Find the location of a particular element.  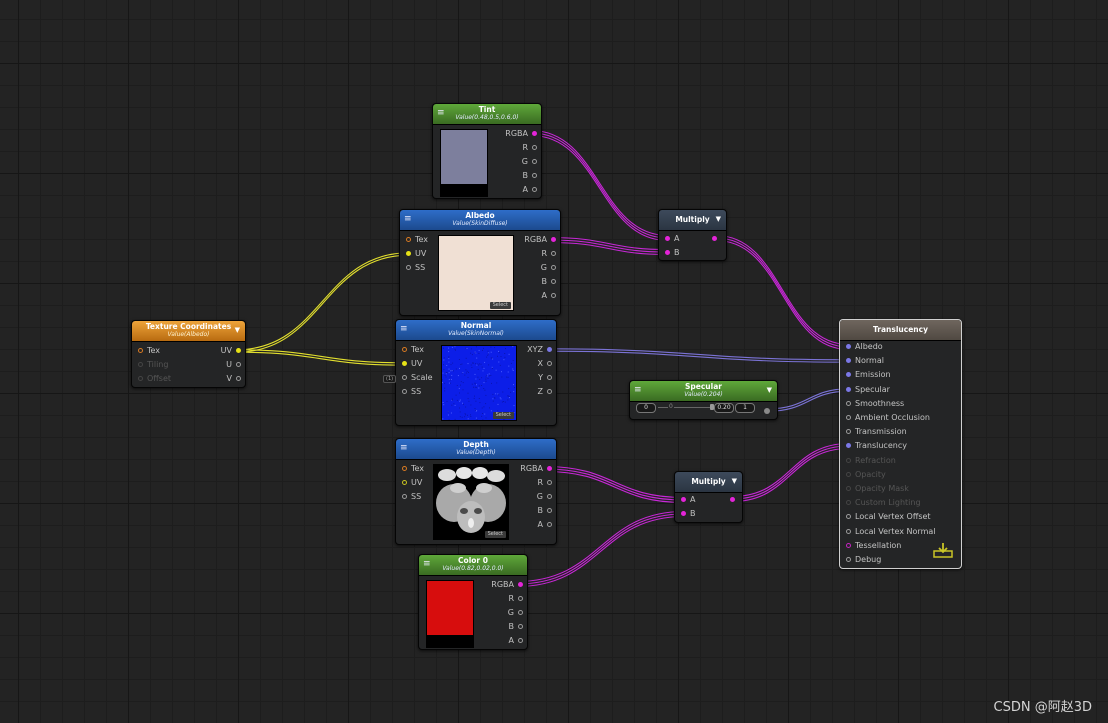

select-button: Select is located at coordinates (500, 305).